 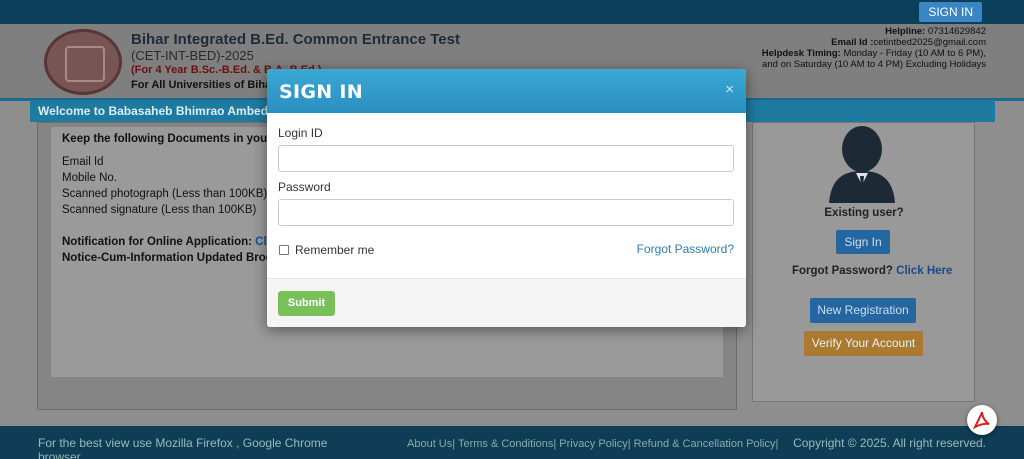 What do you see at coordinates (685, 249) in the screenshot?
I see `forgot-password-link: Forgot Password?` at bounding box center [685, 249].